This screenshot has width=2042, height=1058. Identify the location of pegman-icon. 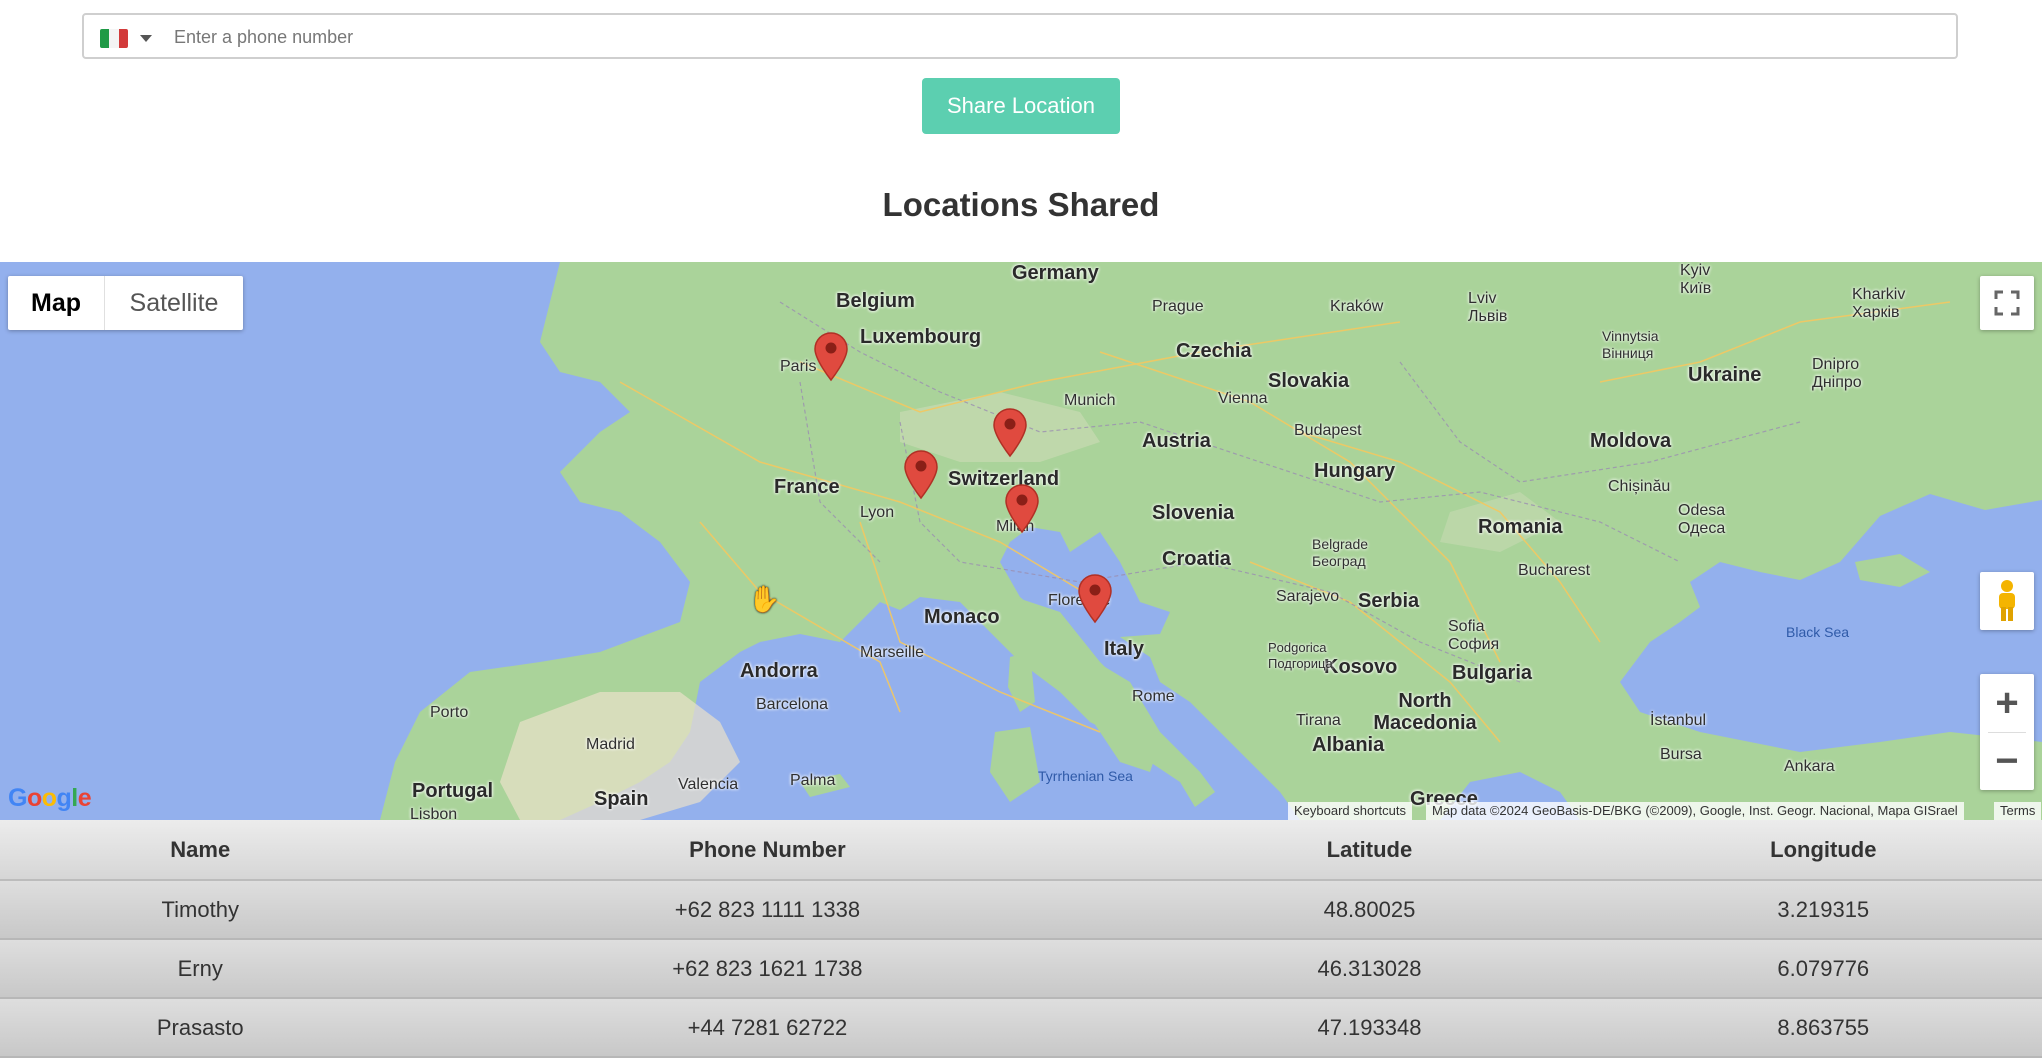
(2007, 600).